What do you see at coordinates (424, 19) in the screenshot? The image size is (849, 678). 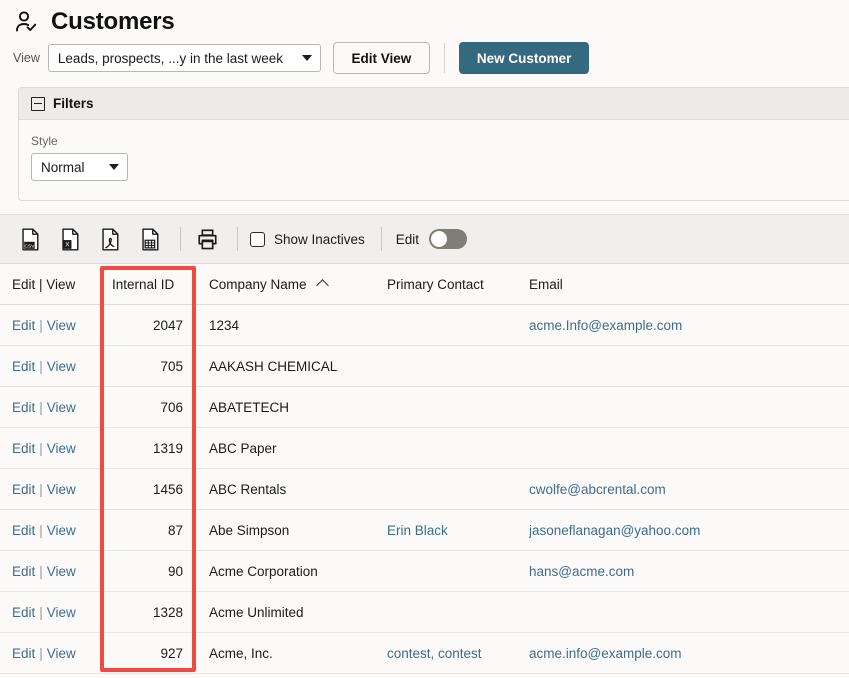 I see `title-row: Customers` at bounding box center [424, 19].